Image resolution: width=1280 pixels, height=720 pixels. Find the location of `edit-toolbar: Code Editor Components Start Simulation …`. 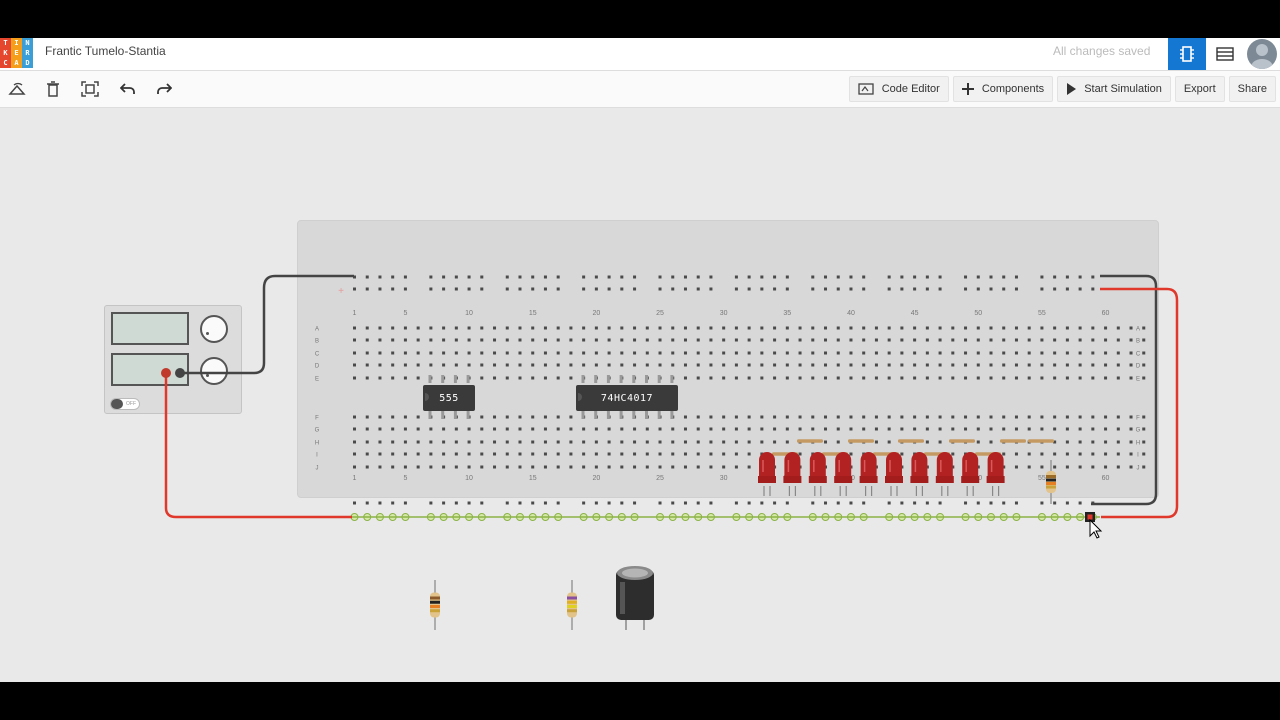

edit-toolbar: Code Editor Components Start Simulation … is located at coordinates (640, 89).